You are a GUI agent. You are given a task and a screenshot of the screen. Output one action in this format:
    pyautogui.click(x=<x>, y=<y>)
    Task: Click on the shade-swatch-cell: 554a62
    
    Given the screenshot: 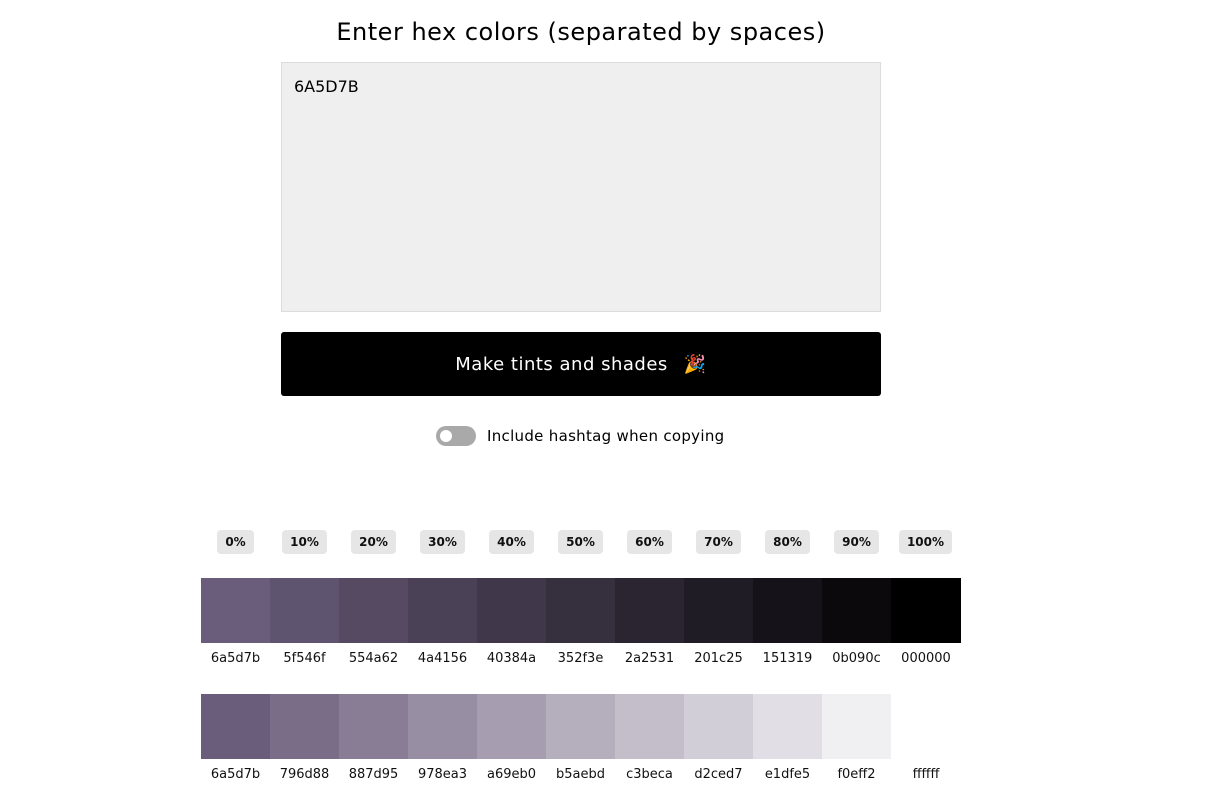 What is the action you would take?
    pyautogui.click(x=373, y=622)
    